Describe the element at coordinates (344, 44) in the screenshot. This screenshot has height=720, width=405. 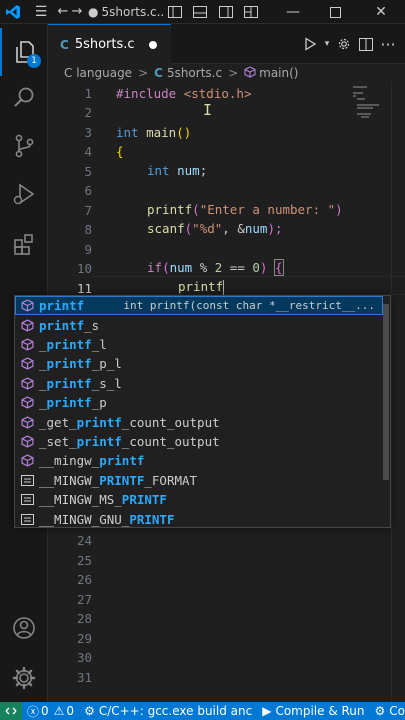
I see `settings-gear-icon` at that location.